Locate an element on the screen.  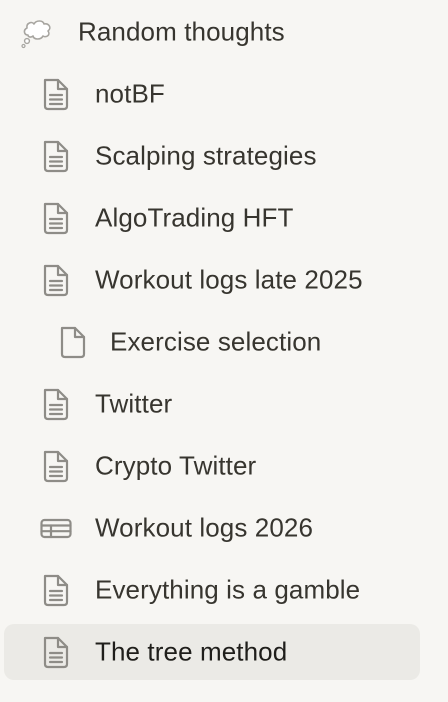
sidebar-item-crypto-twitter: Crypto Twitter is located at coordinates (212, 466).